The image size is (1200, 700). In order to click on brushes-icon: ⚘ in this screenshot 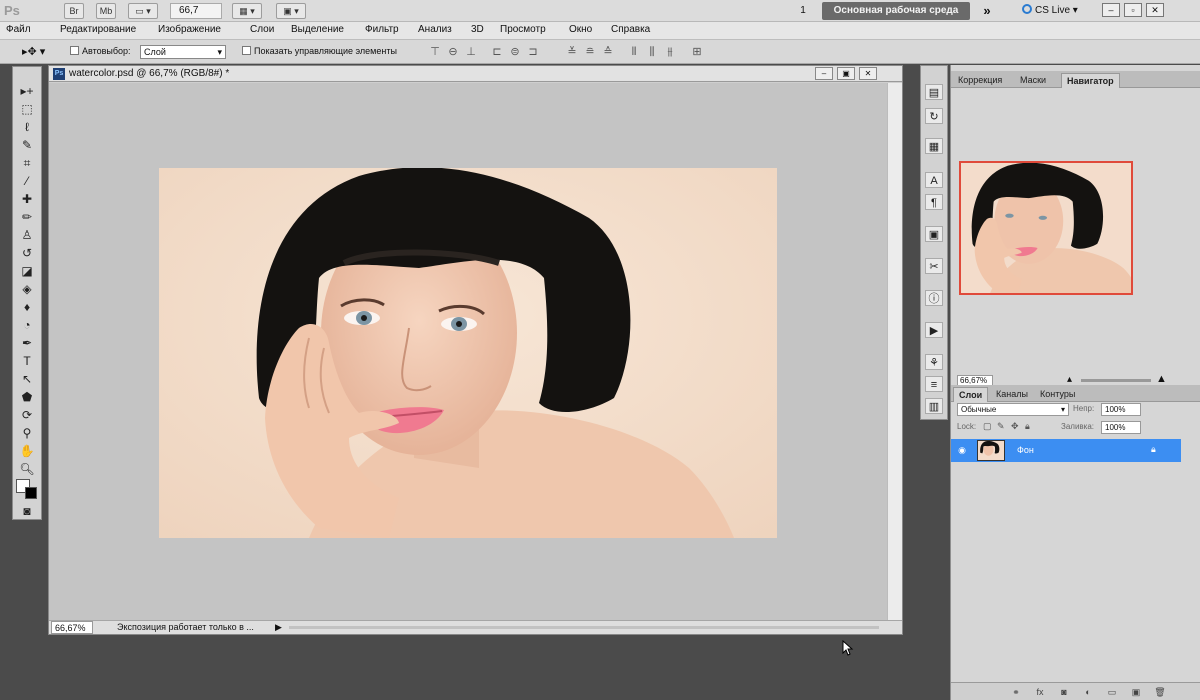, I will do `click(934, 362)`.